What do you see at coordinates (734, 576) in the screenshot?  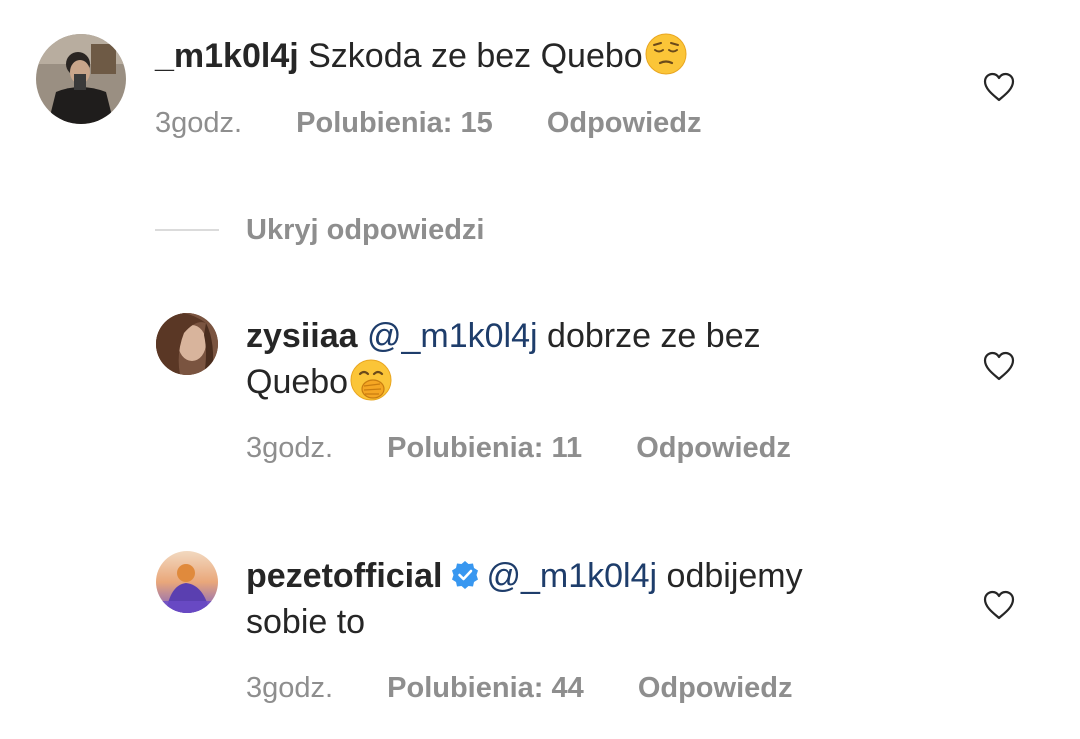 I see `comment-body-line1: odbijemy` at bounding box center [734, 576].